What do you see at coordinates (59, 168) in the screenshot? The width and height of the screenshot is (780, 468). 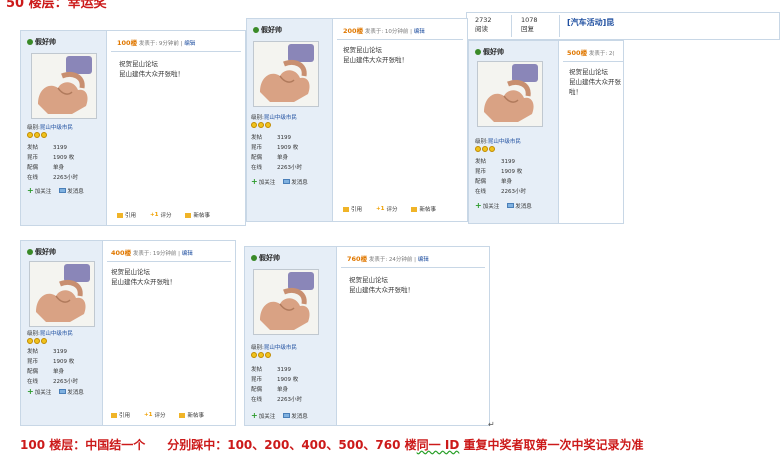 I see `stat-value: 单身` at bounding box center [59, 168].